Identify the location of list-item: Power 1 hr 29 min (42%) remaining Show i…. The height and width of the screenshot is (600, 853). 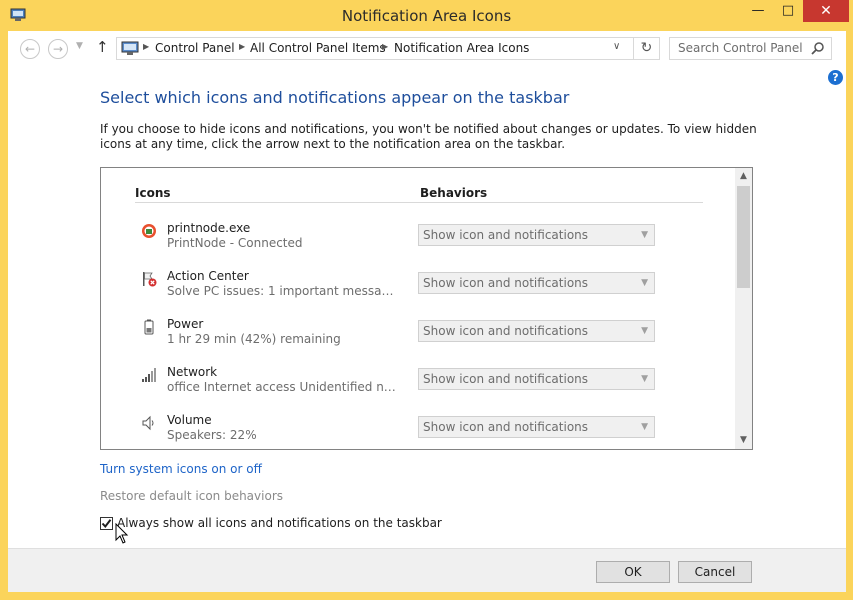
(417, 338).